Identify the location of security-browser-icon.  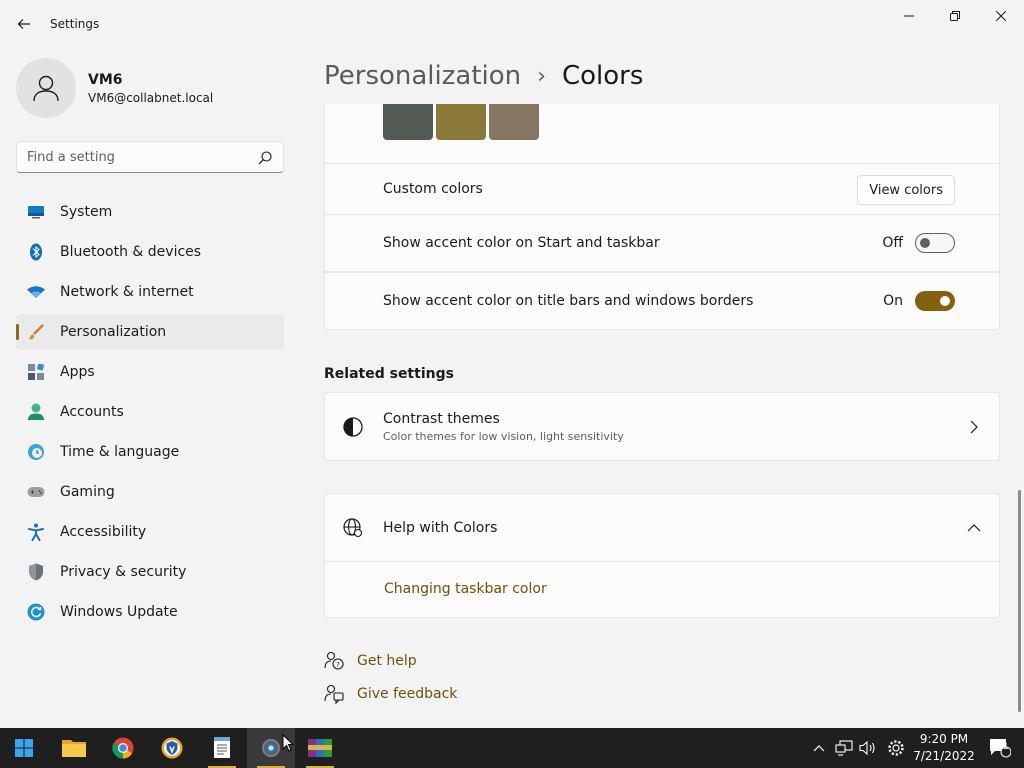
(172, 748).